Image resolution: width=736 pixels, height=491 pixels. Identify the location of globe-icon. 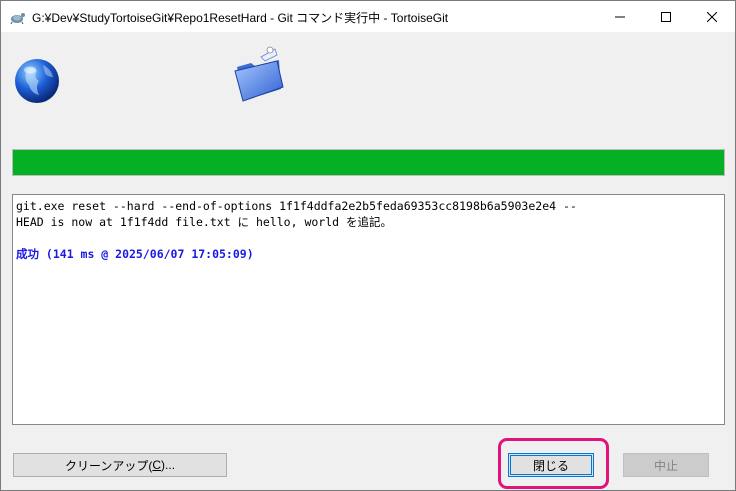
(37, 81).